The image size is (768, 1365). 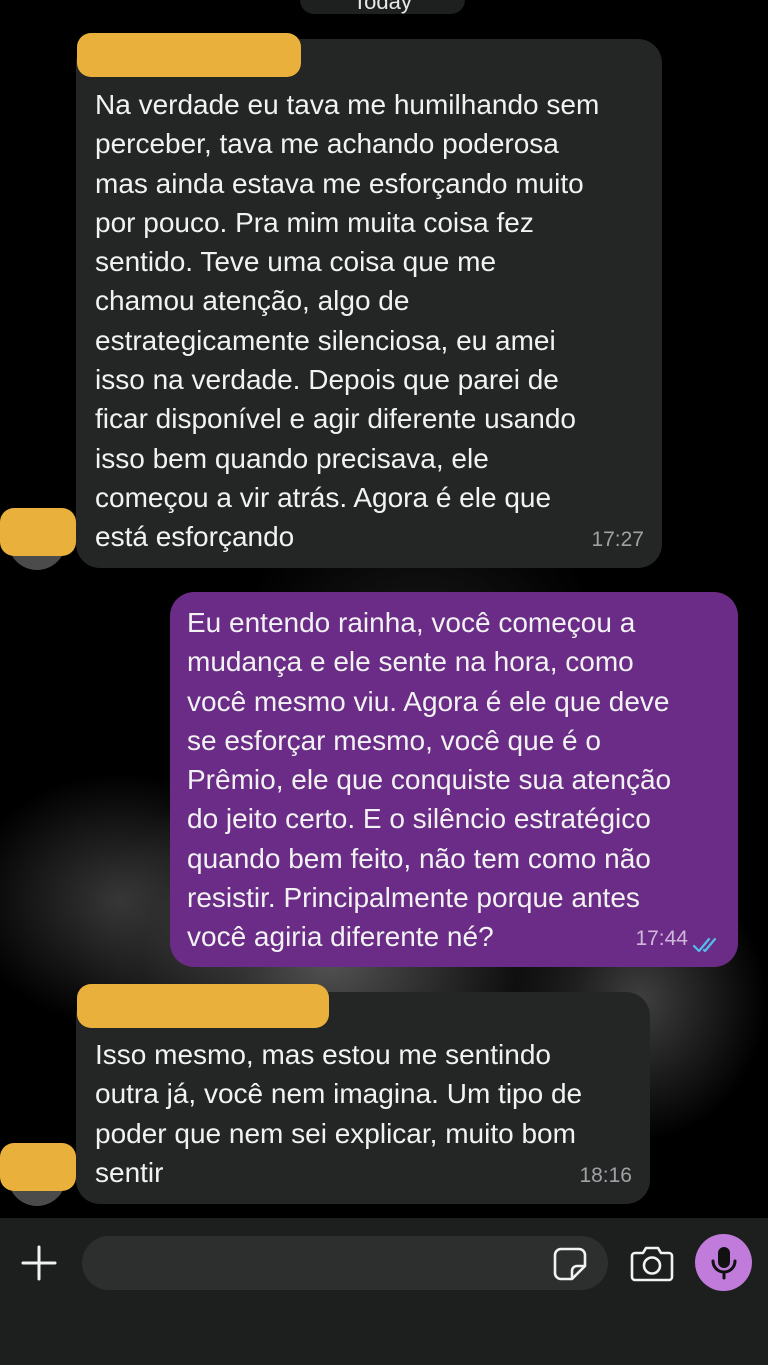 I want to click on microphone-icon, so click(x=724, y=1263).